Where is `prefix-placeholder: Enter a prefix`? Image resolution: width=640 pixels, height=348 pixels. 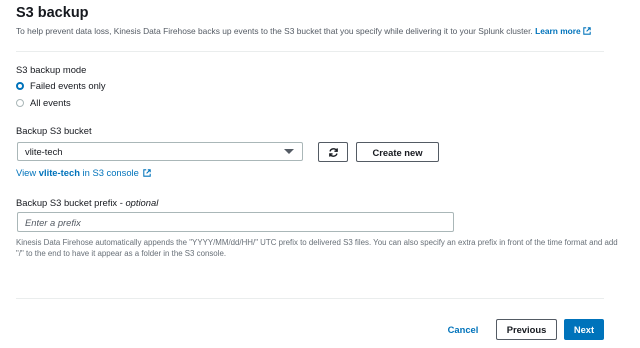
prefix-placeholder: Enter a prefix is located at coordinates (53, 222).